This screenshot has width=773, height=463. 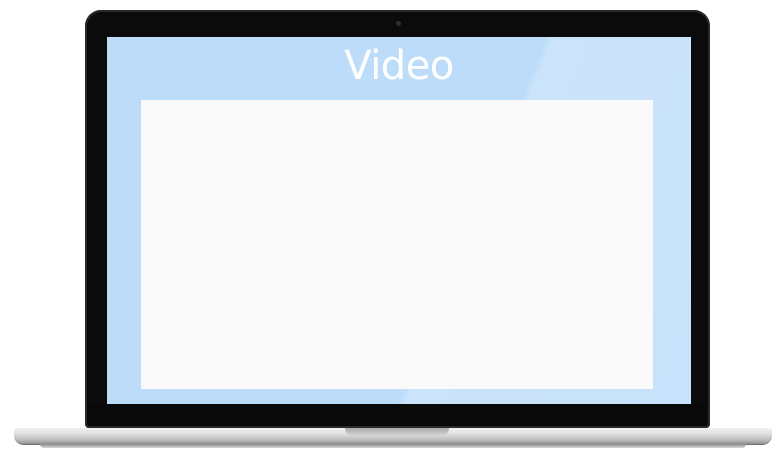 What do you see at coordinates (399, 66) in the screenshot?
I see `screen-title: Video` at bounding box center [399, 66].